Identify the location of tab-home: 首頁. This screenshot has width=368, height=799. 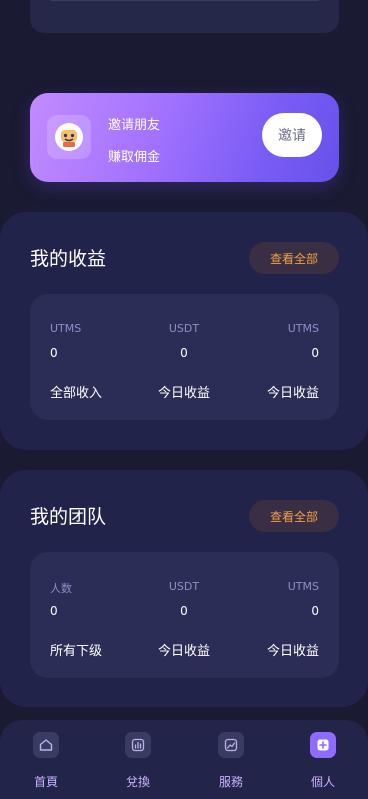
(46, 759).